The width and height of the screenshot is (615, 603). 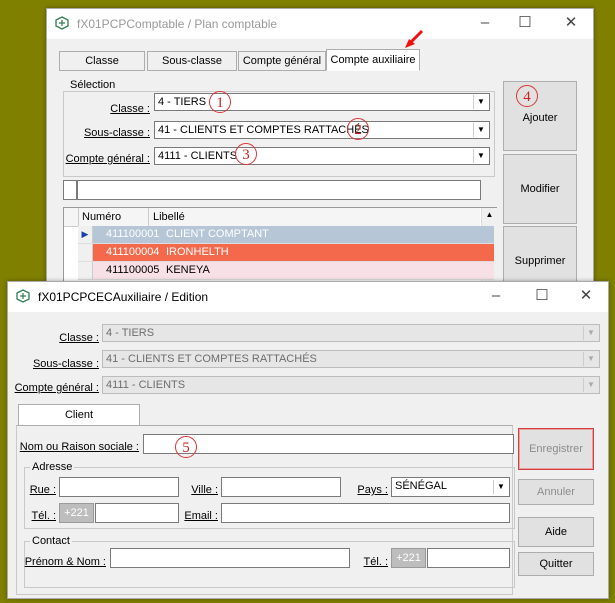 What do you see at coordinates (133, 234) in the screenshot?
I see `cell-numero: 411100001` at bounding box center [133, 234].